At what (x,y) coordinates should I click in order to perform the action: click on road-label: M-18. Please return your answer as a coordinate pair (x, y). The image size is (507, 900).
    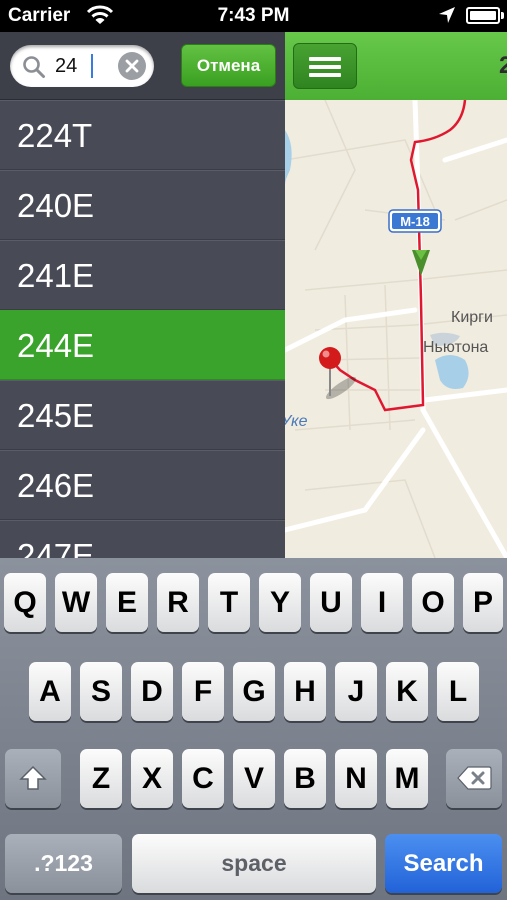
    Looking at the image, I should click on (415, 221).